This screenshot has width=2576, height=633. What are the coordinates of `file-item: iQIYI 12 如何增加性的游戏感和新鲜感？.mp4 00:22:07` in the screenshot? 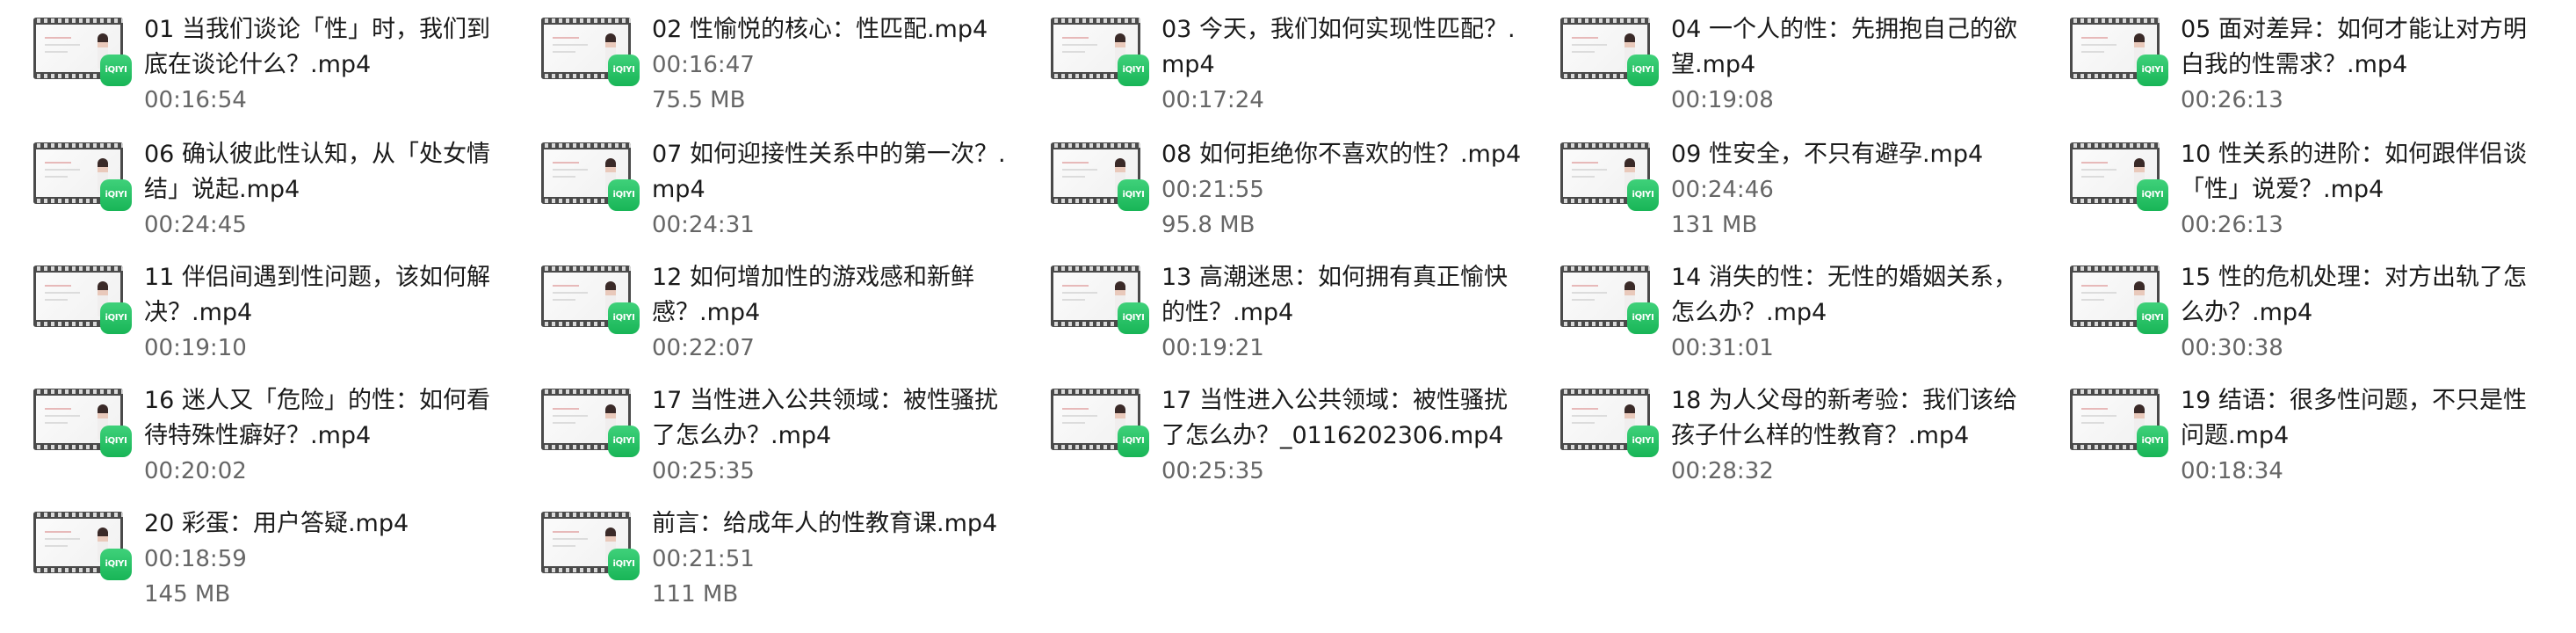 It's located at (758, 305).